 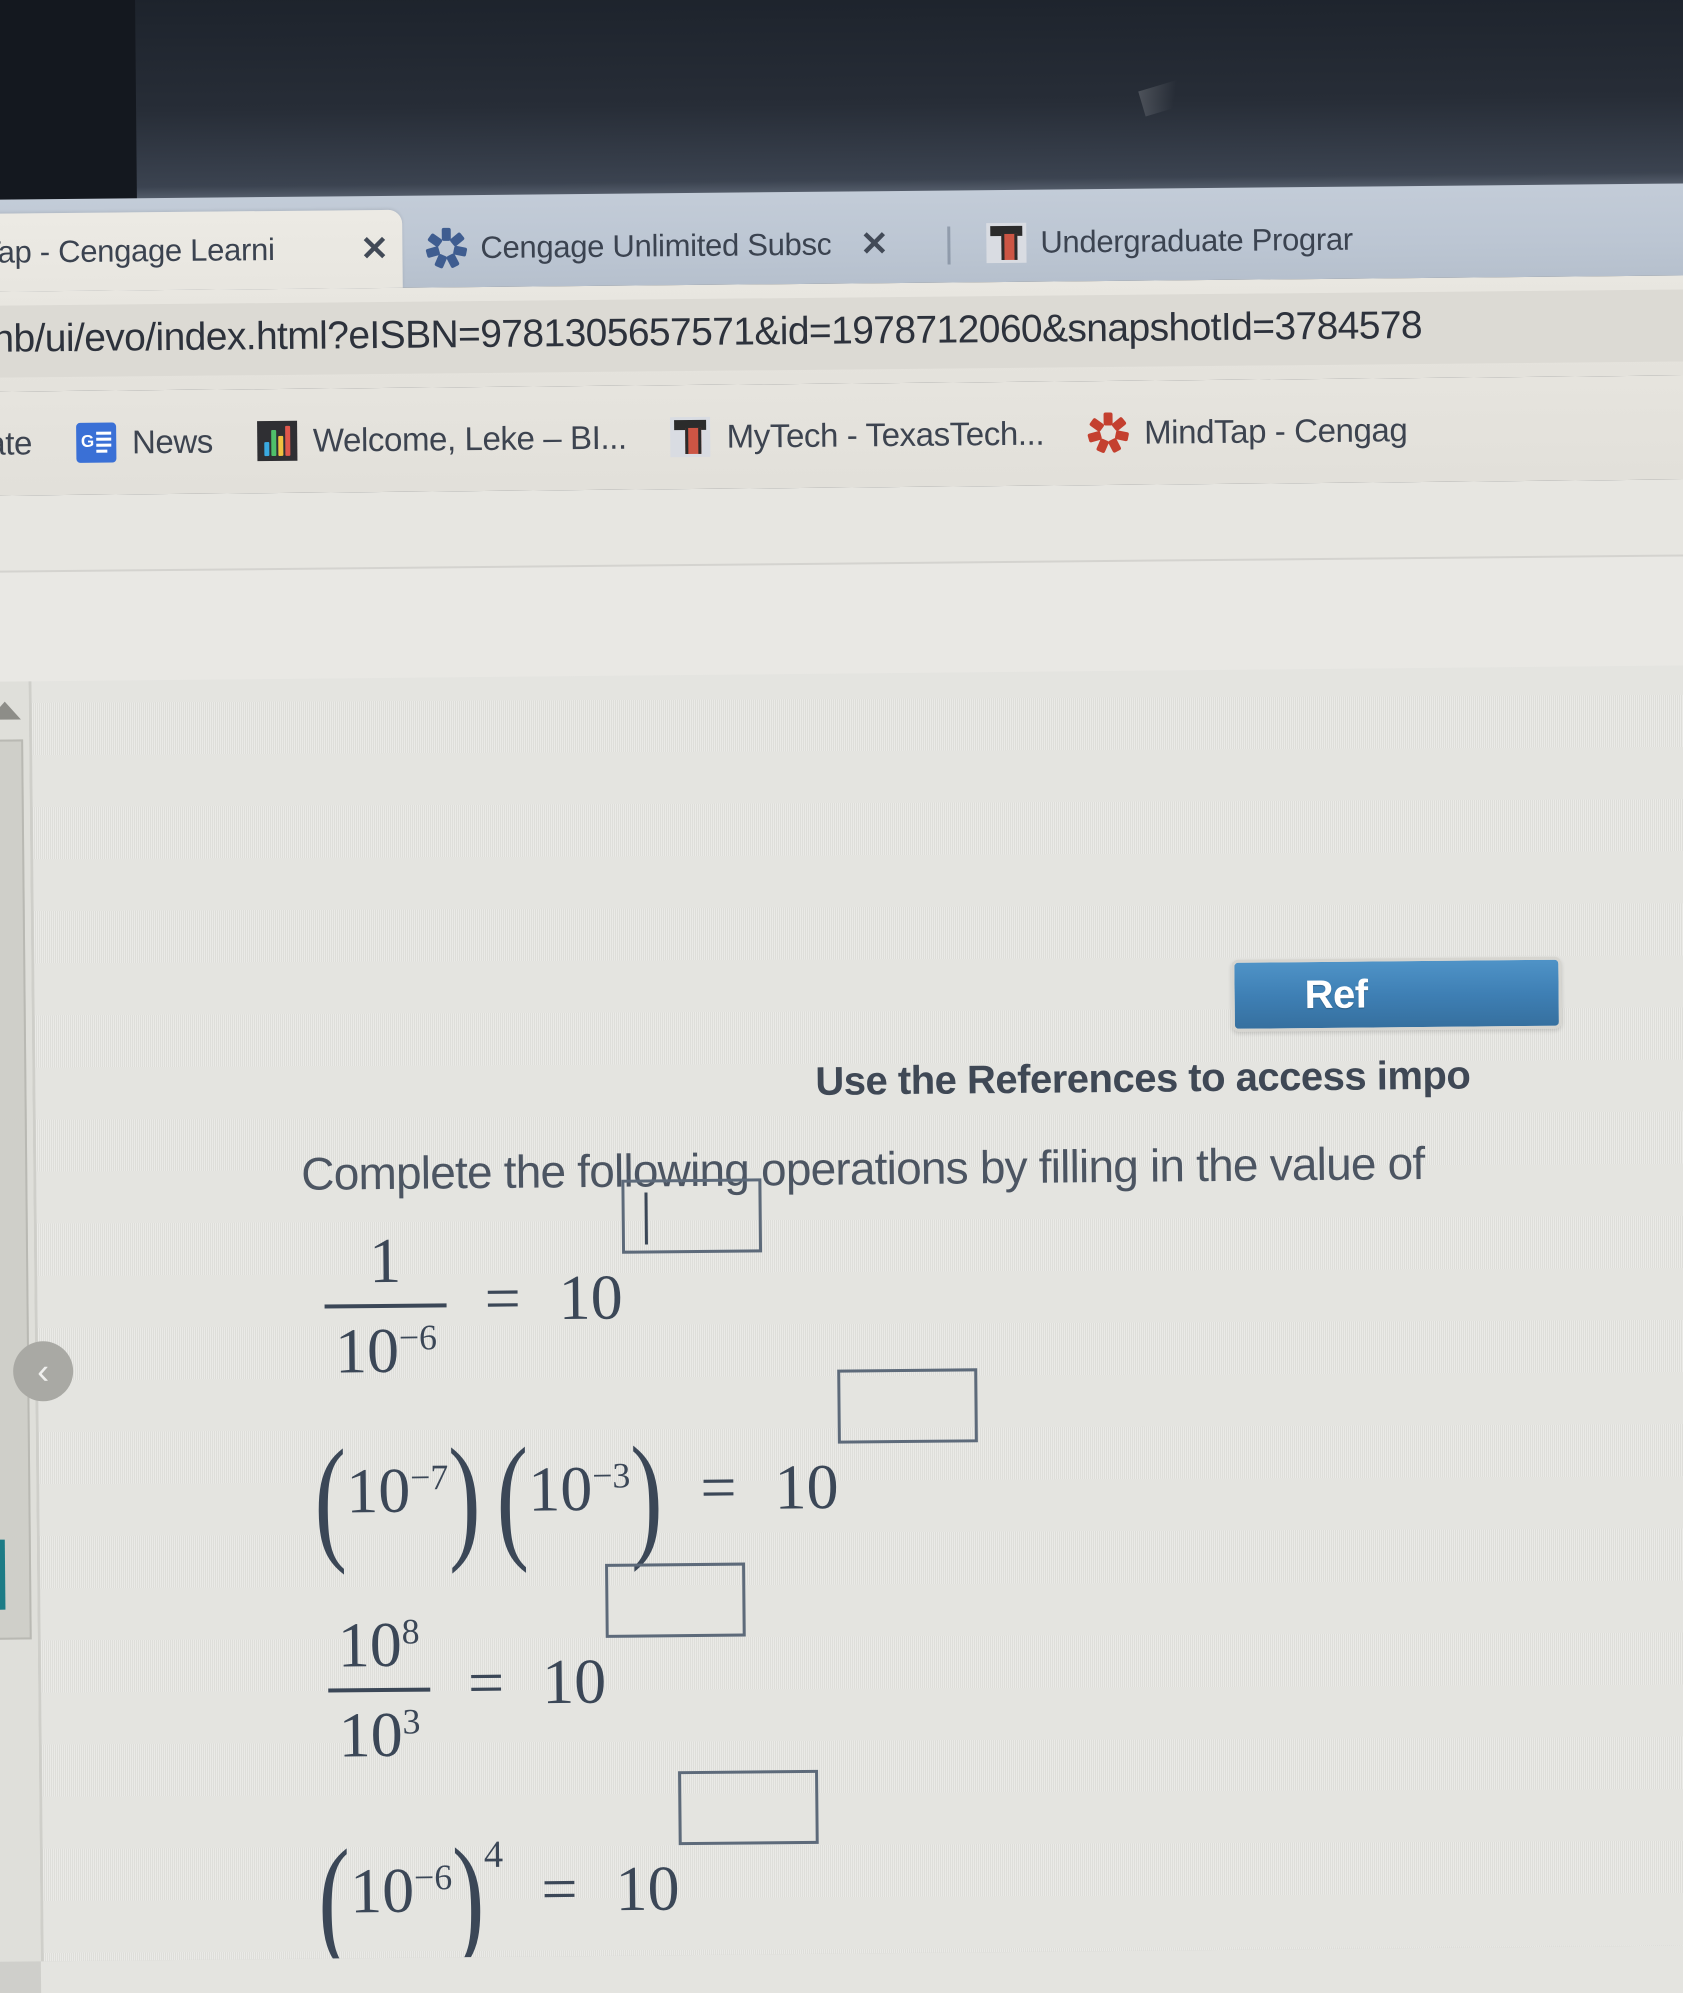 What do you see at coordinates (579, 1489) in the screenshot?
I see `factor-2: 10−3` at bounding box center [579, 1489].